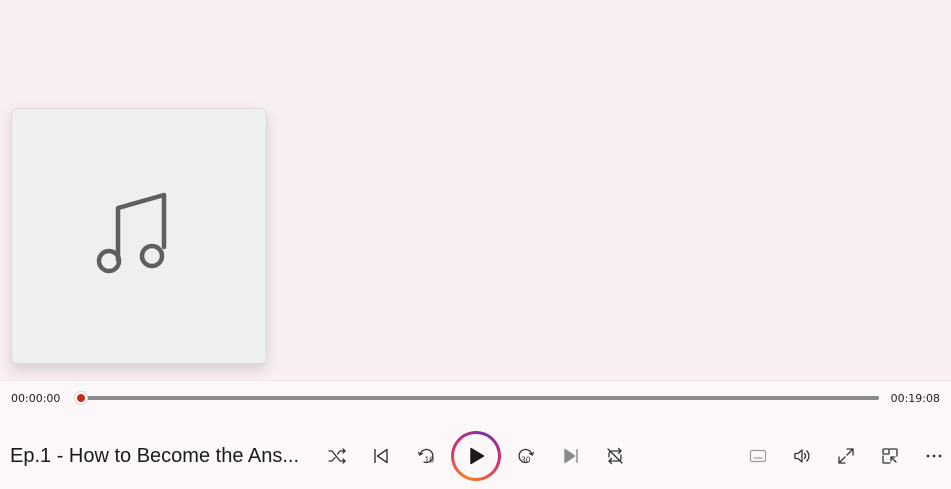 The image size is (951, 489). I want to click on mini-player-icon, so click(890, 456).